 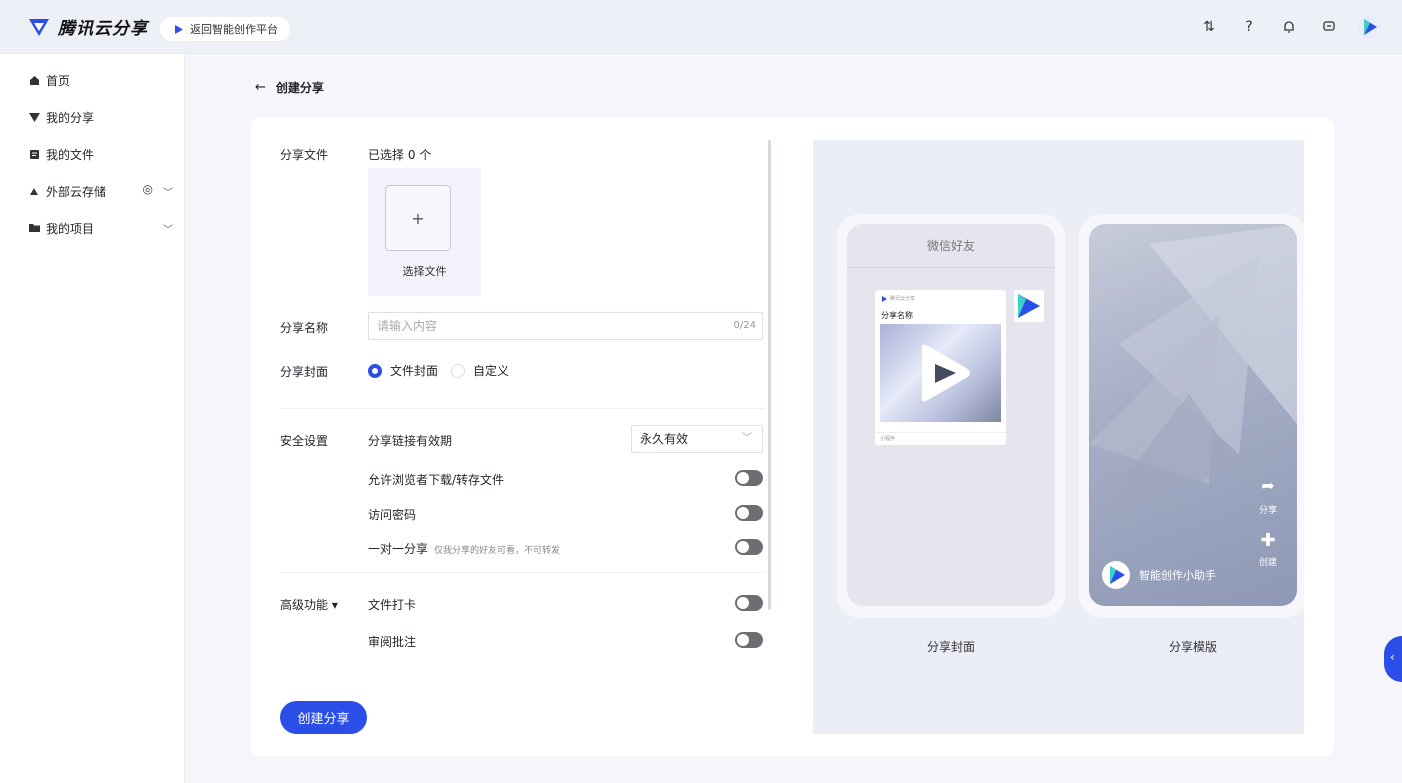 I want to click on sidebar: 首页 我的分享 我的文件 外部云存储 ◎ ﹀ 我的项目 ﹀, so click(x=92, y=418).